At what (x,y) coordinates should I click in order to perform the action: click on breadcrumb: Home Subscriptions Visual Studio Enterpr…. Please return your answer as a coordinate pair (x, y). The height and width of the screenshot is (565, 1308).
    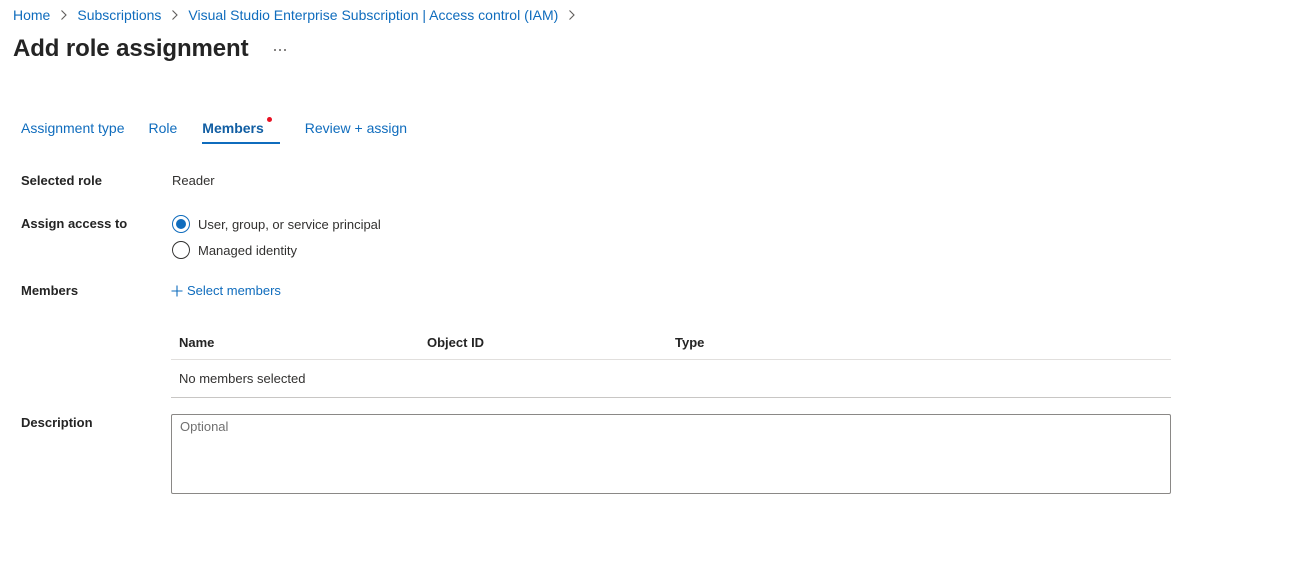
    Looking at the image, I should click on (299, 15).